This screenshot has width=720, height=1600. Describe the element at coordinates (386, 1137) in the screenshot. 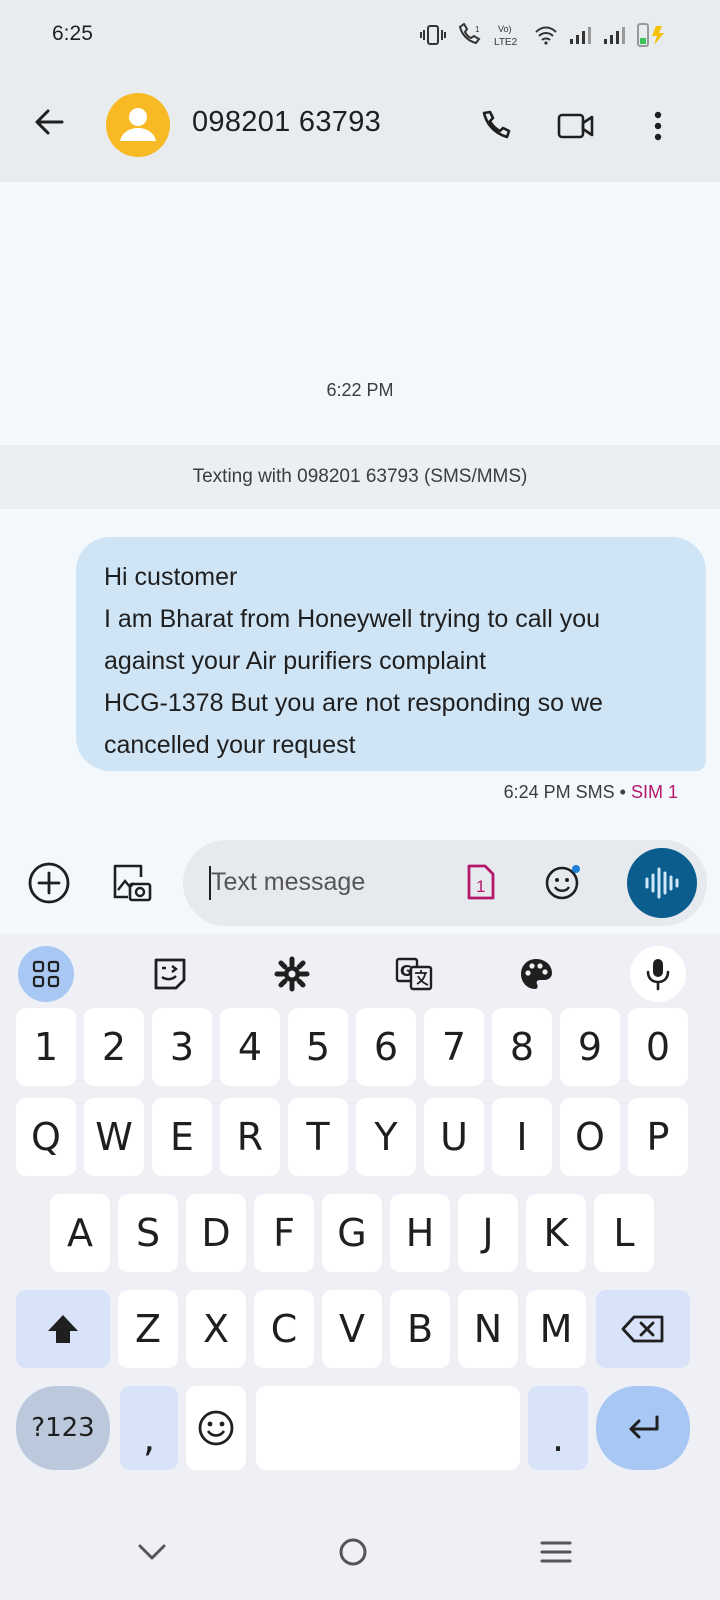

I see `key-y: Y` at that location.